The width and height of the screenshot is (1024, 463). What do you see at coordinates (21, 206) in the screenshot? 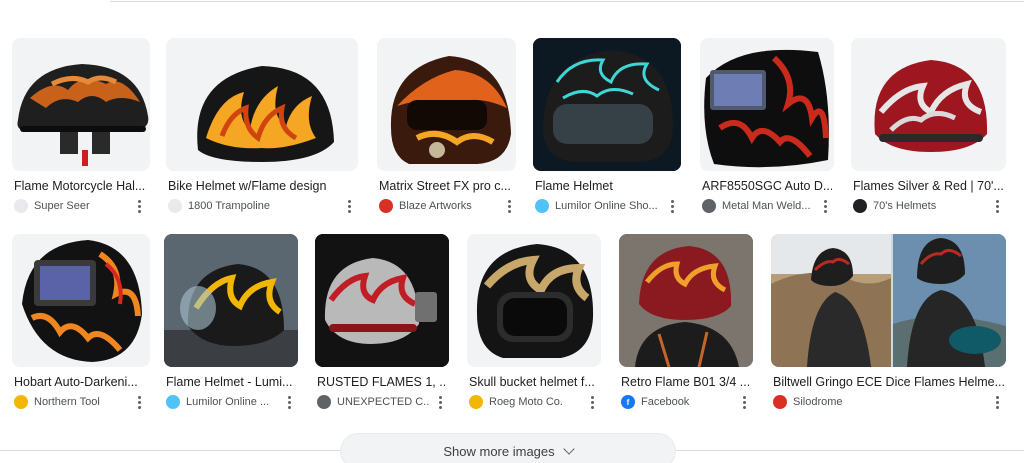
I see `super-seer-favicon` at bounding box center [21, 206].